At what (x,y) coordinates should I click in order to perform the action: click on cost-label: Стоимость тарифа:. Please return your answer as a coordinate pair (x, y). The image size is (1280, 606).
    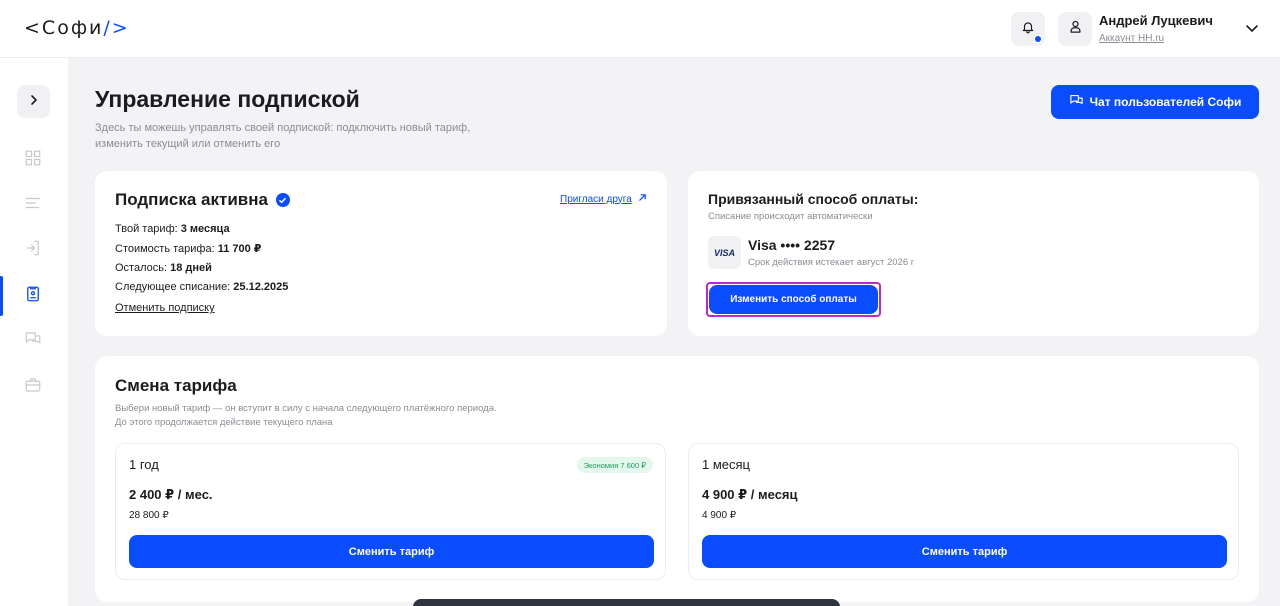
    Looking at the image, I should click on (166, 249).